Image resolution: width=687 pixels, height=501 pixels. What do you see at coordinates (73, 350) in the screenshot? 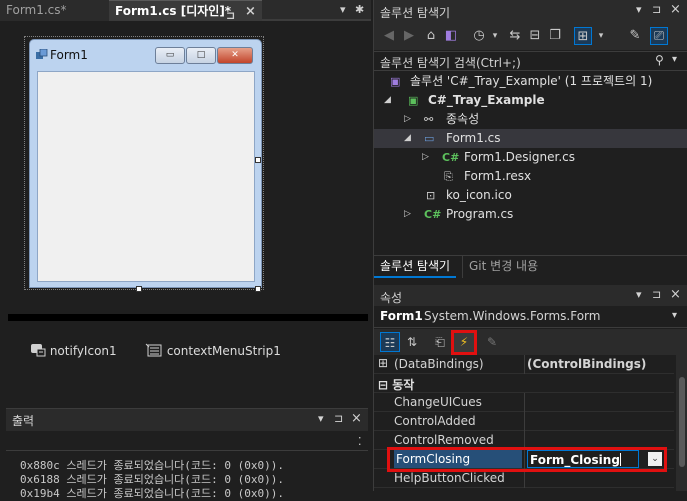
I see `tray-item-notifyicon: notifyIcon1` at bounding box center [73, 350].